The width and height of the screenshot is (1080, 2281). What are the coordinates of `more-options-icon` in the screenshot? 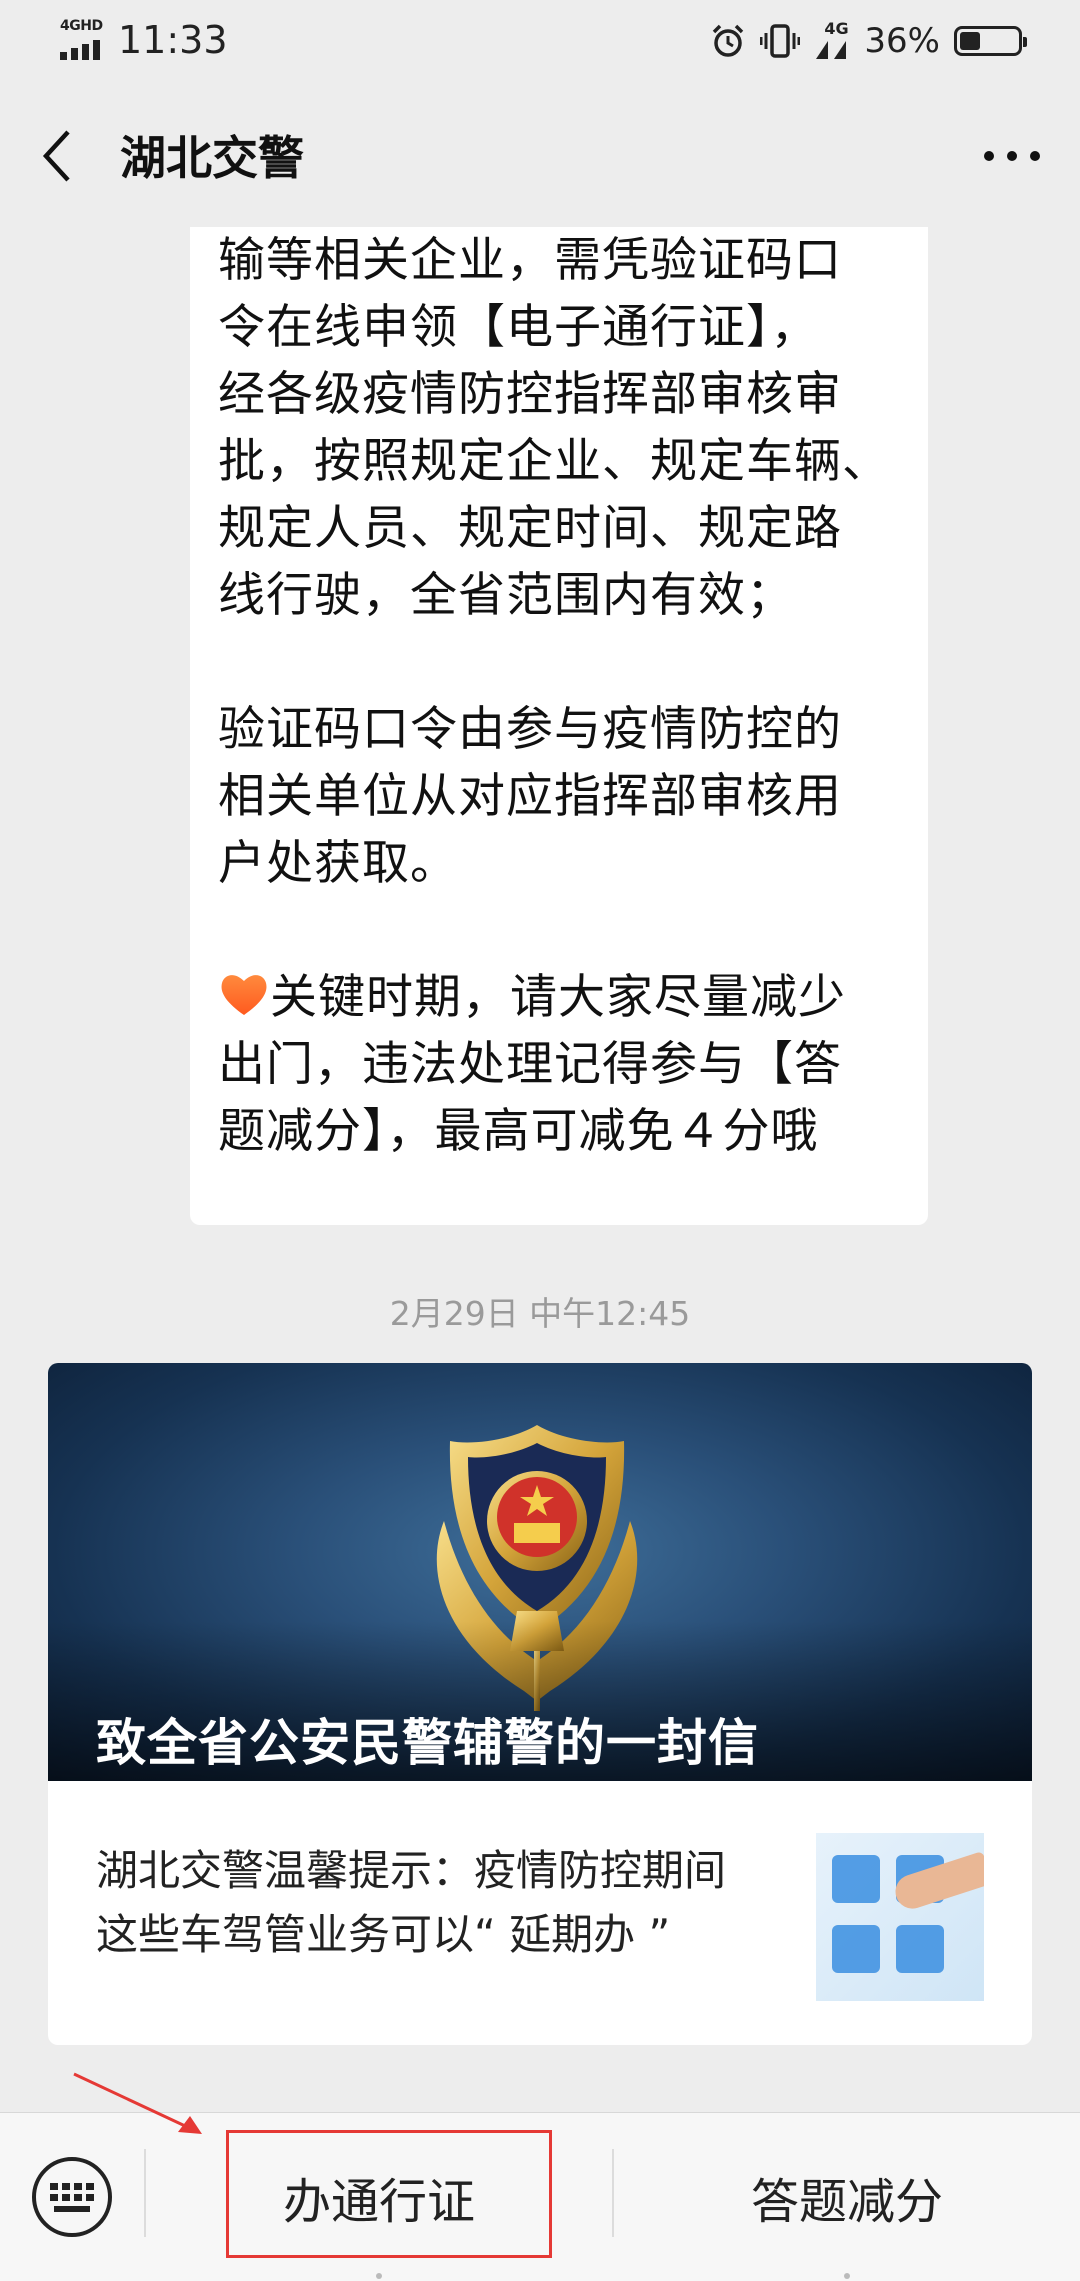 It's located at (1012, 156).